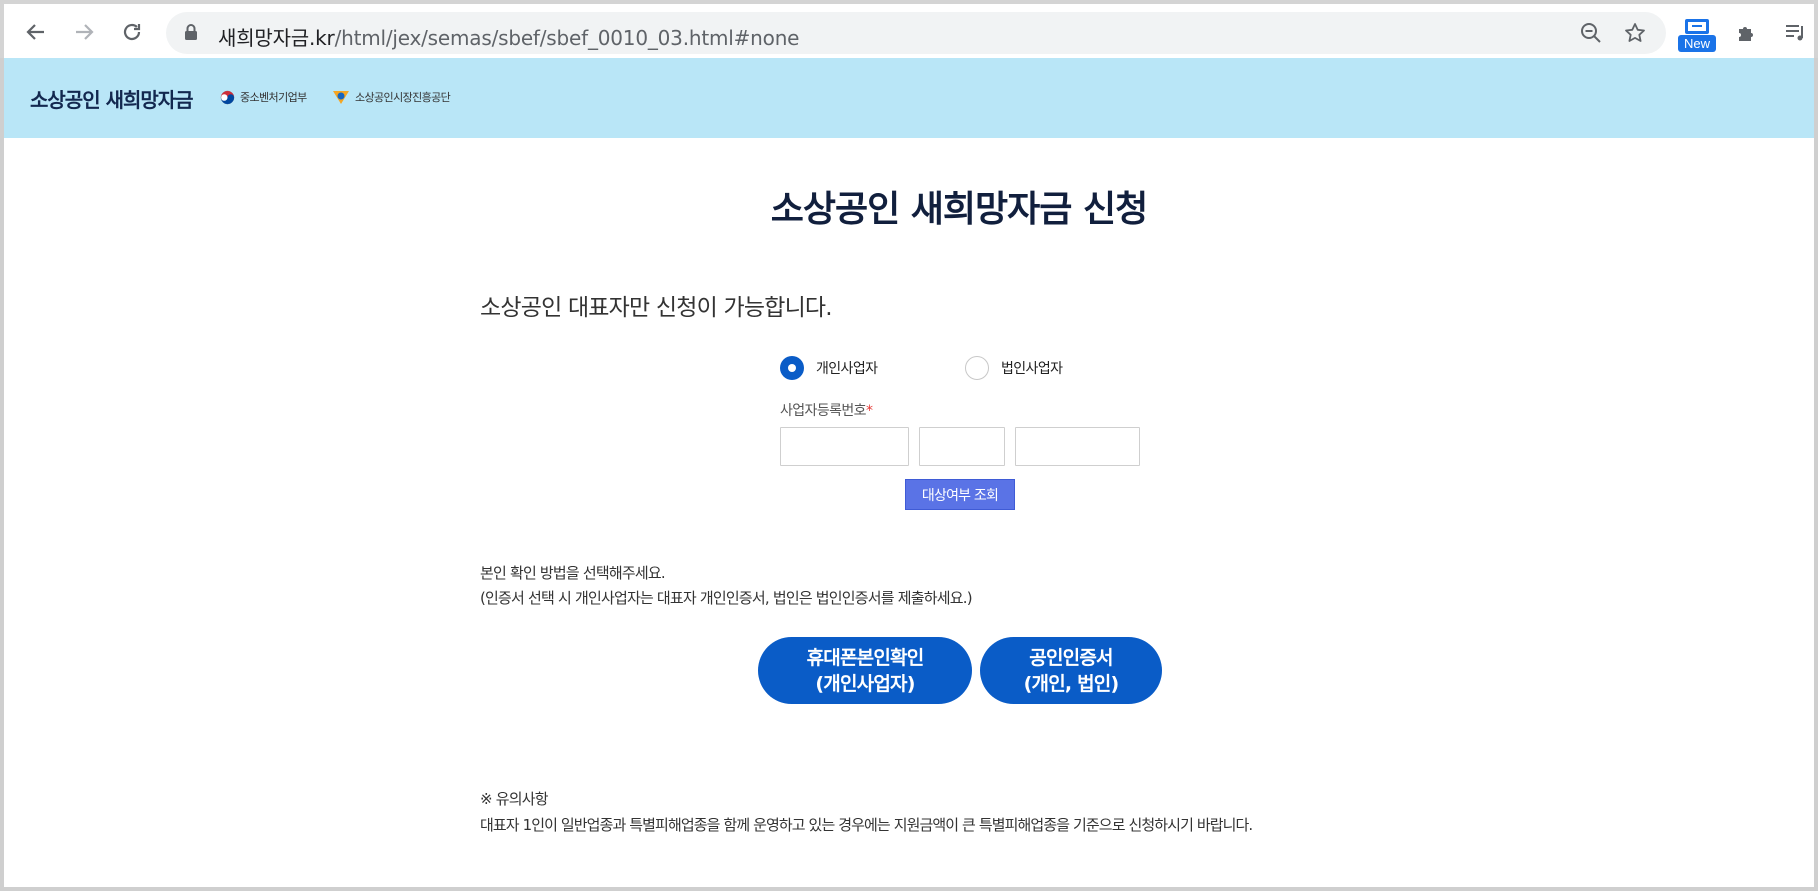 Image resolution: width=1818 pixels, height=891 pixels. Describe the element at coordinates (1591, 33) in the screenshot. I see `zoom-out-icon` at that location.